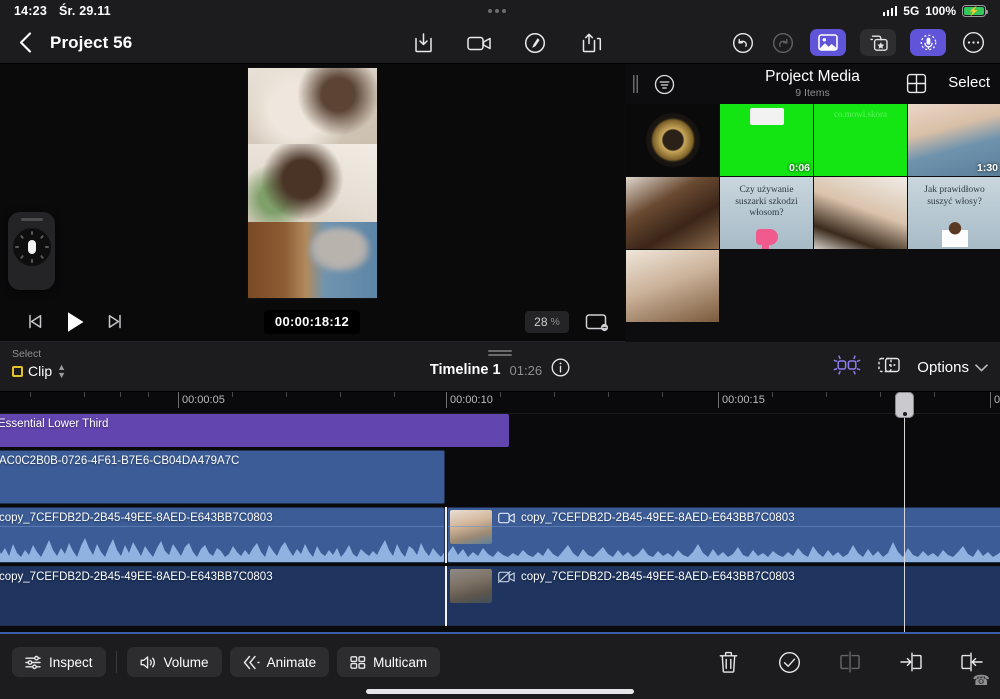 Image resolution: width=1000 pixels, height=699 pixels. I want to click on media-item-green-1: 0:06, so click(766, 140).